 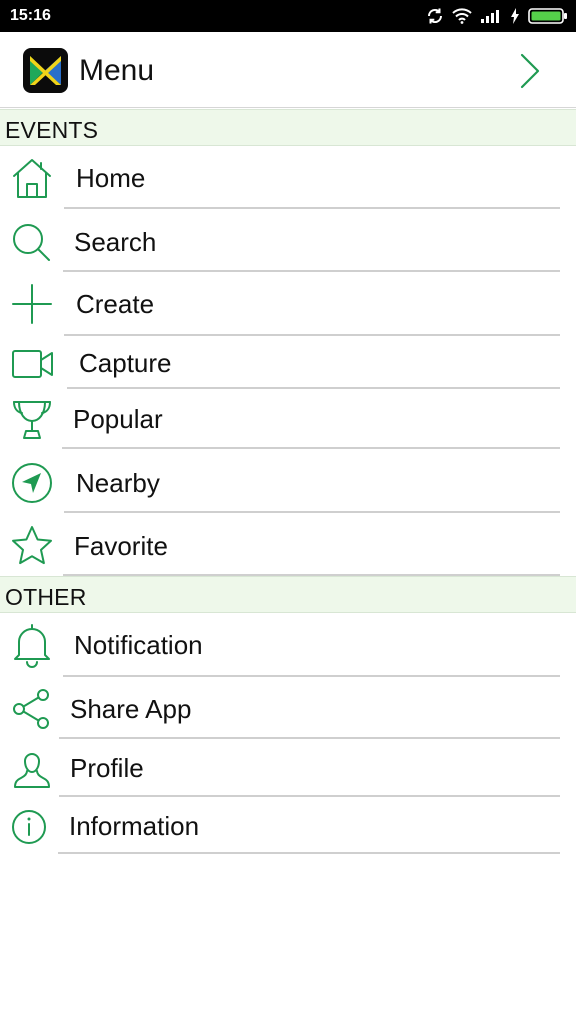 I want to click on menu-item-popular: Popular, so click(x=288, y=420).